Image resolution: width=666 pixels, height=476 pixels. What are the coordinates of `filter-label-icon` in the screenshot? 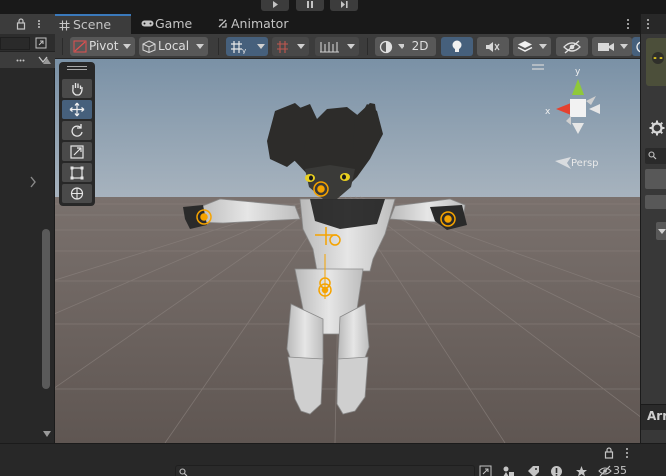 It's located at (533, 470).